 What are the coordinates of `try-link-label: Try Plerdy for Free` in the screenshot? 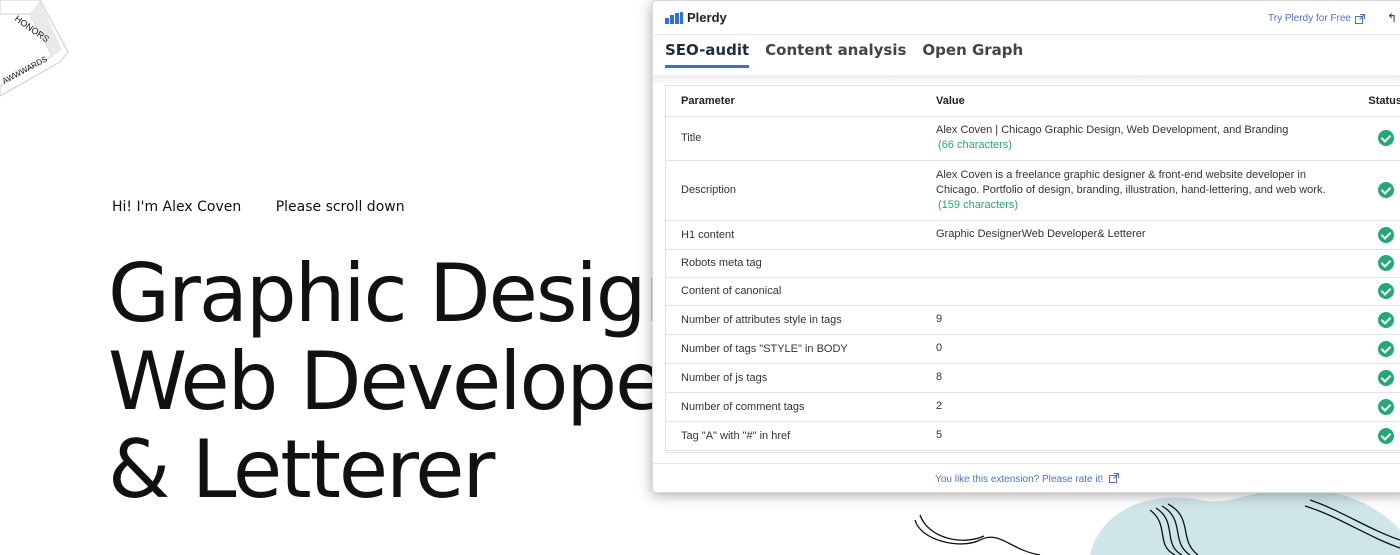 It's located at (1309, 18).